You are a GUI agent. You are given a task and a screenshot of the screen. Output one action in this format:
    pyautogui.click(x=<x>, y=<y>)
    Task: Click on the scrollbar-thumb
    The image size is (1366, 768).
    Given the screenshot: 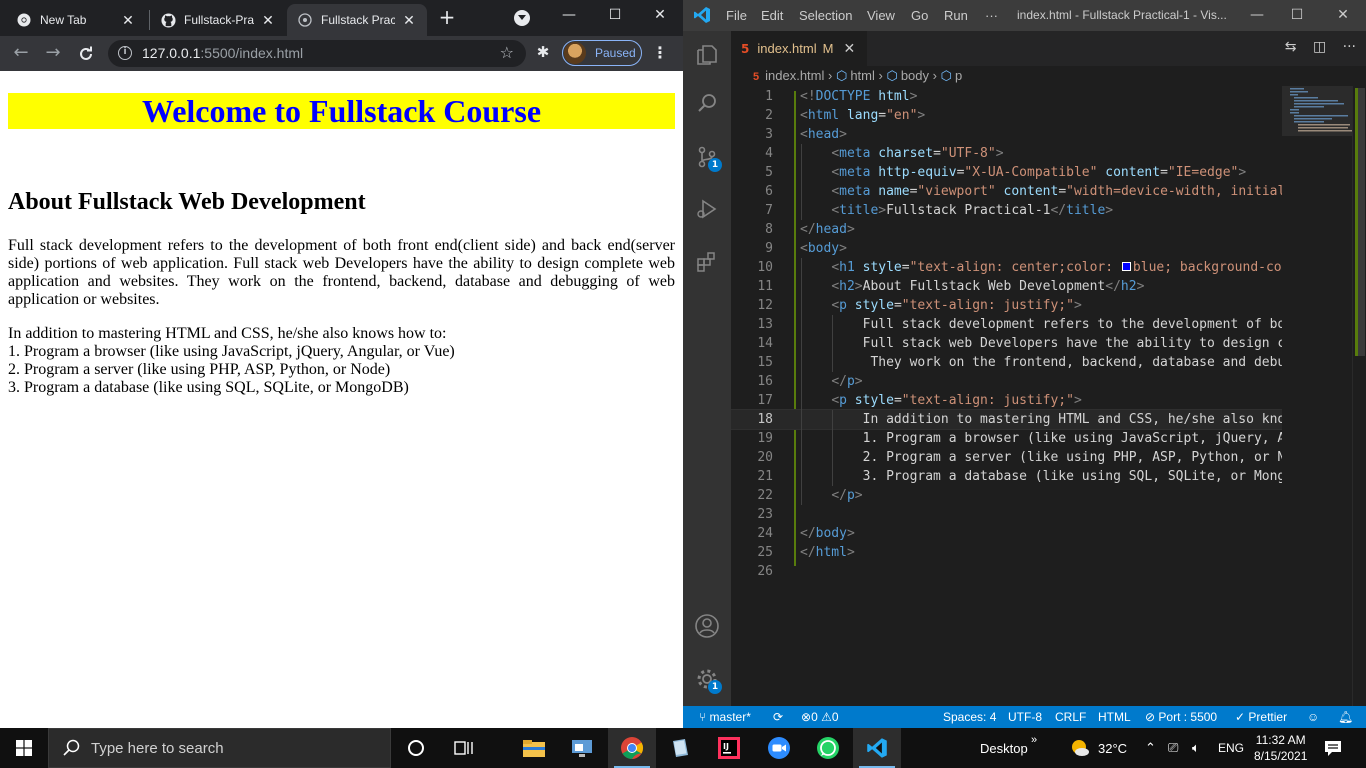 What is the action you would take?
    pyautogui.click(x=1360, y=222)
    